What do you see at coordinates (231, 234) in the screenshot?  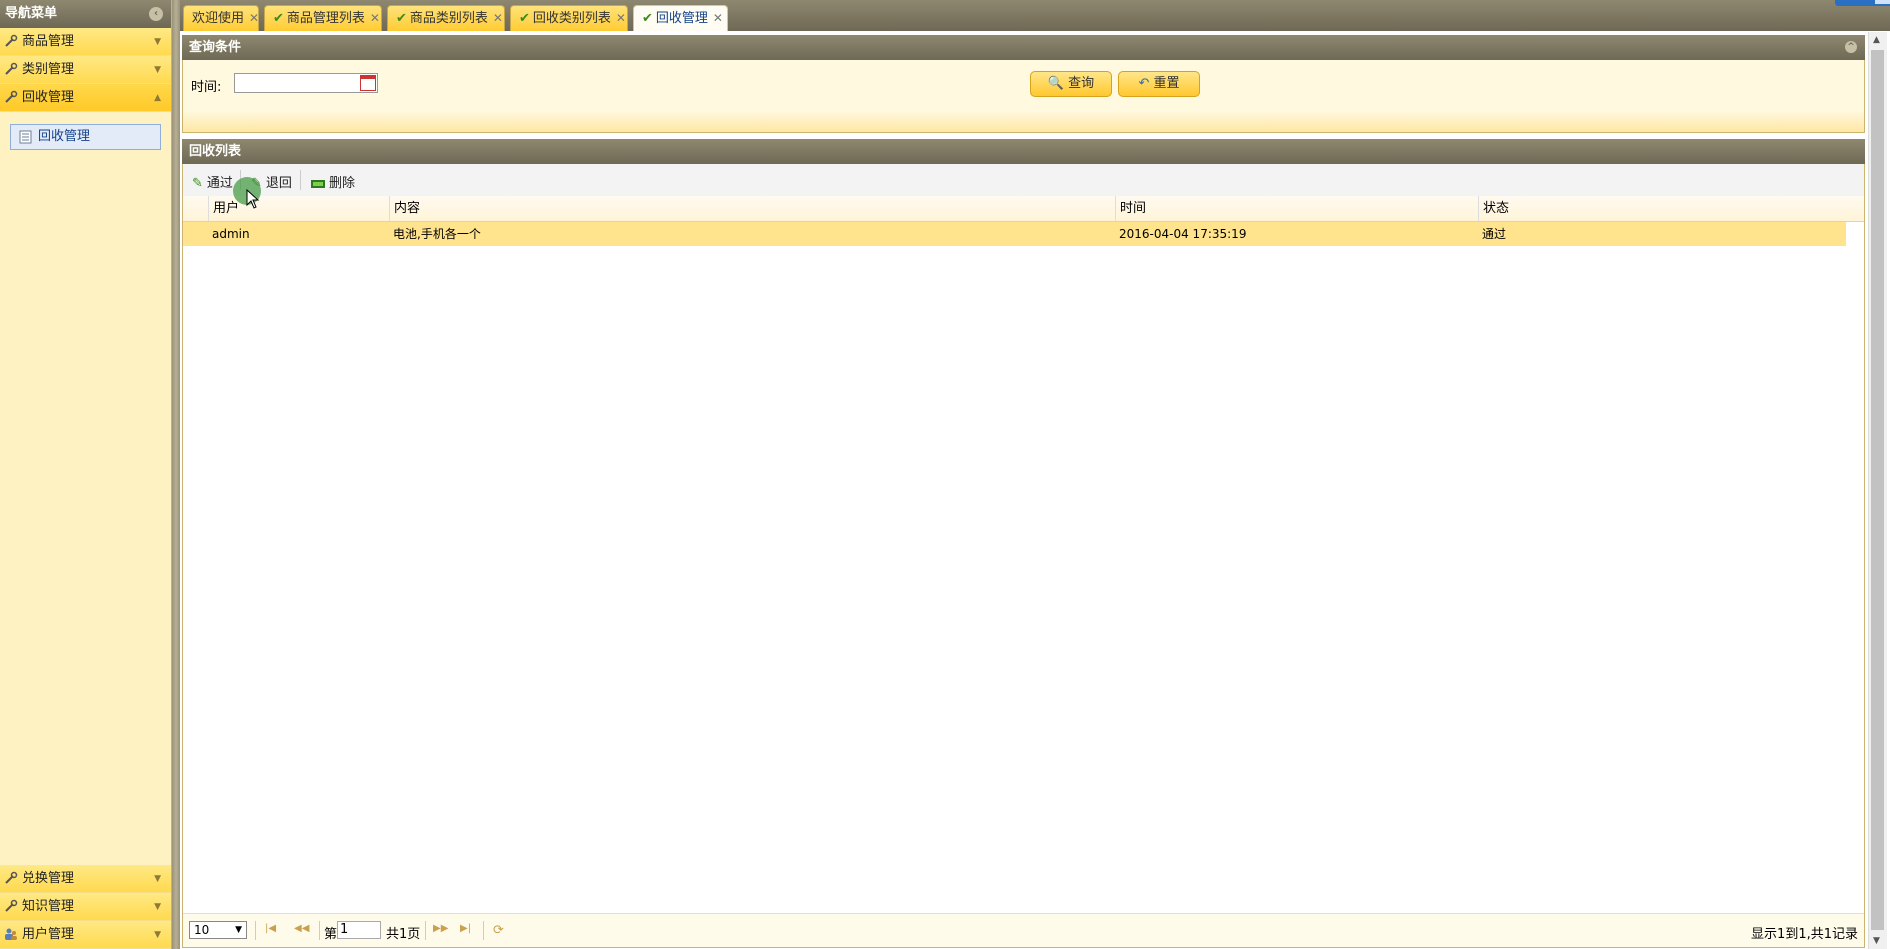 I see `cell-user: admin` at bounding box center [231, 234].